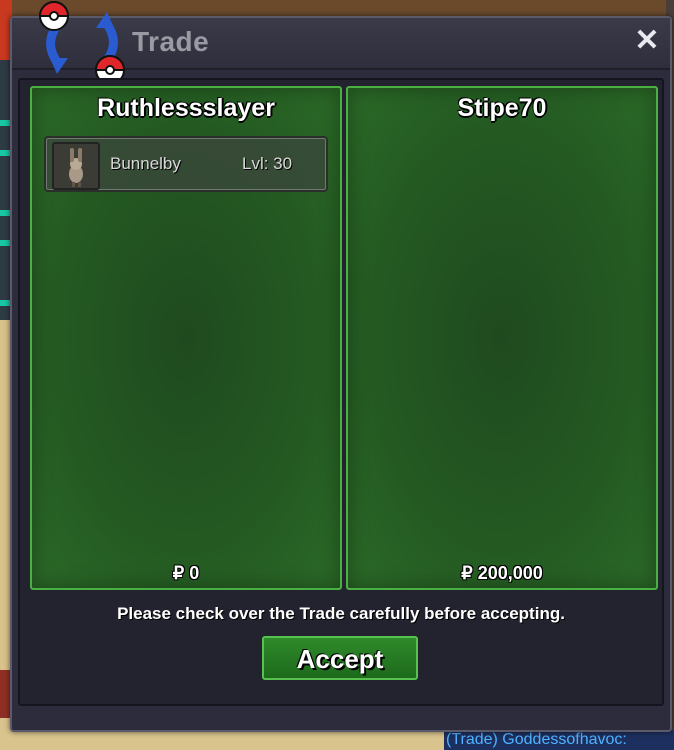 Image resolution: width=674 pixels, height=750 pixels. I want to click on player-name-right: Stipe70, so click(502, 108).